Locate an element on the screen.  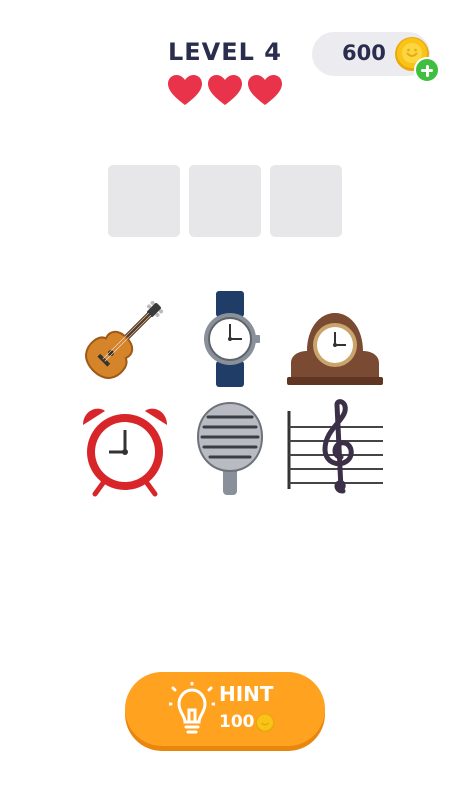
tile-mantelpiece-clock is located at coordinates (334, 339).